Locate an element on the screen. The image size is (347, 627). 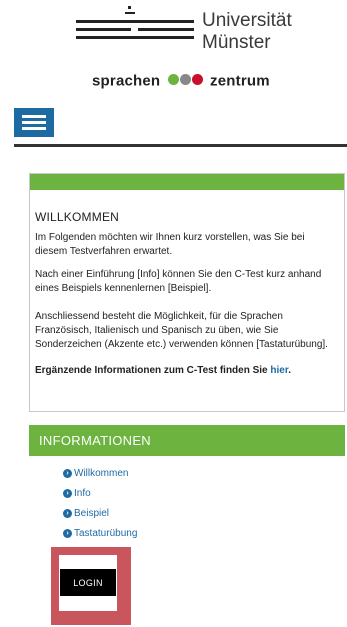
informationen-header: INFORMATIONEN is located at coordinates (187, 440).